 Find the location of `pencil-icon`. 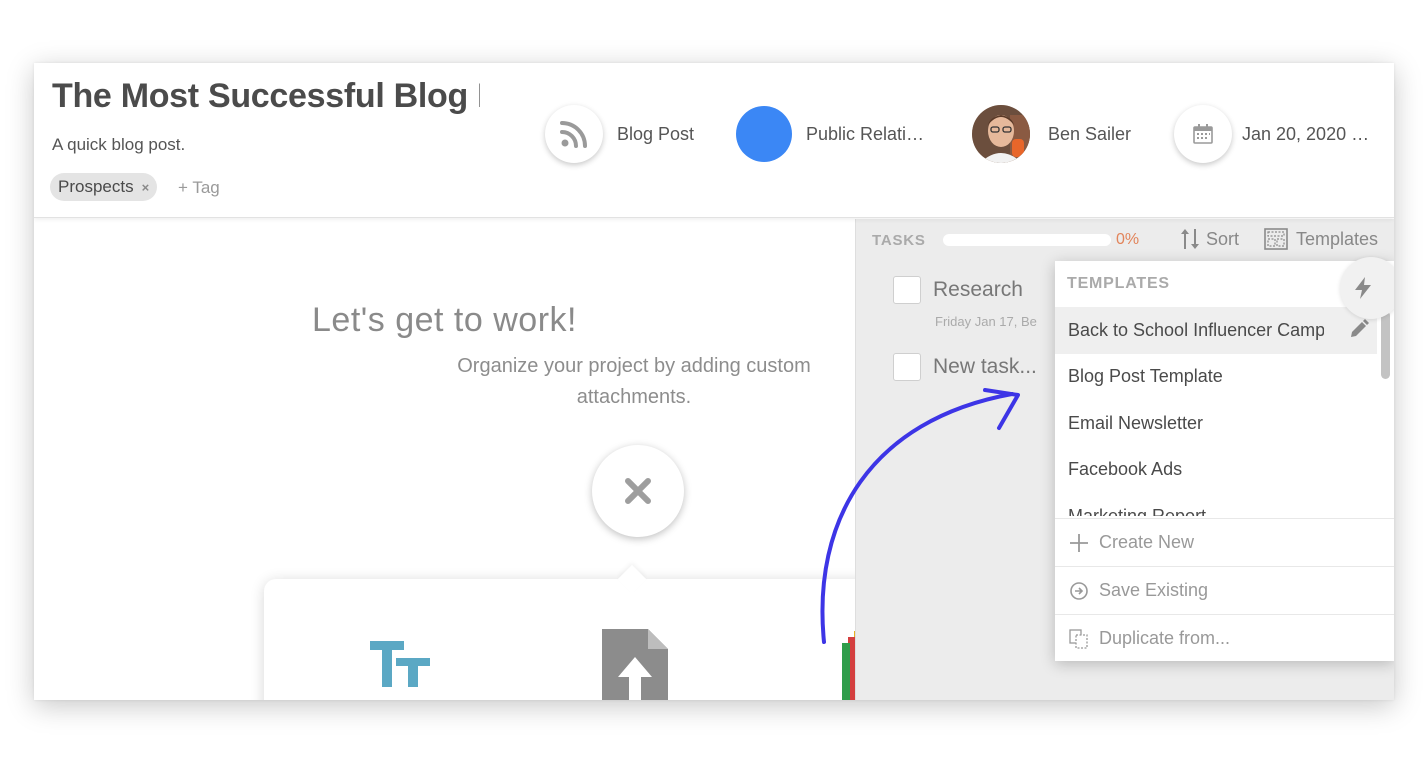

pencil-icon is located at coordinates (1359, 331).